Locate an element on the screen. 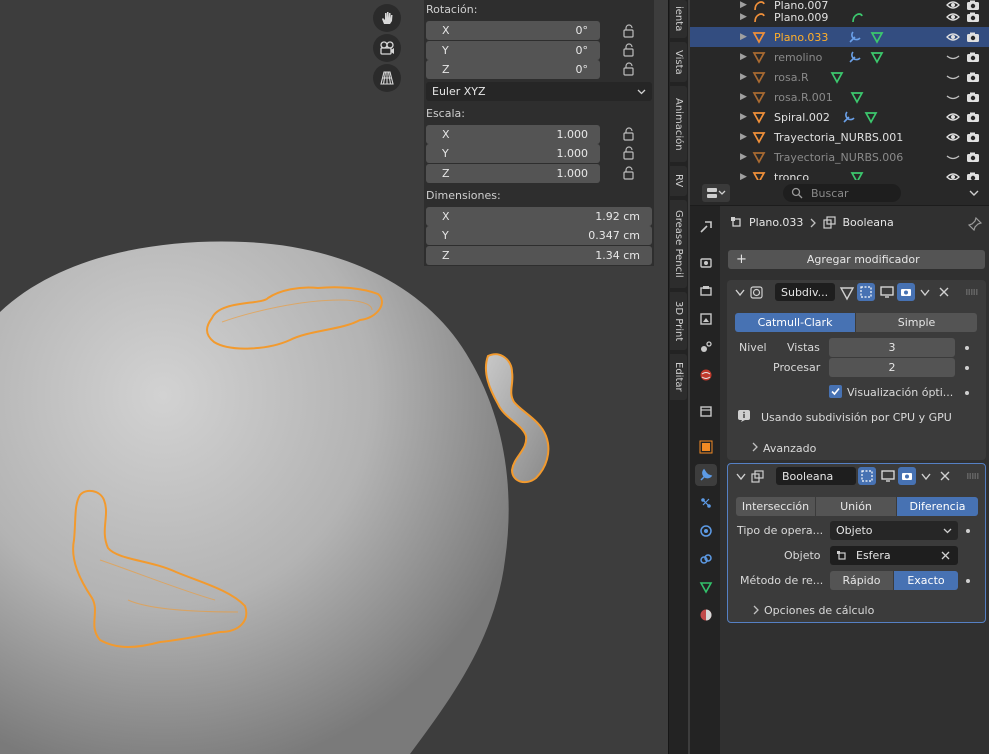 Image resolution: width=989 pixels, height=754 pixels. camera-view-icon is located at coordinates (387, 48).